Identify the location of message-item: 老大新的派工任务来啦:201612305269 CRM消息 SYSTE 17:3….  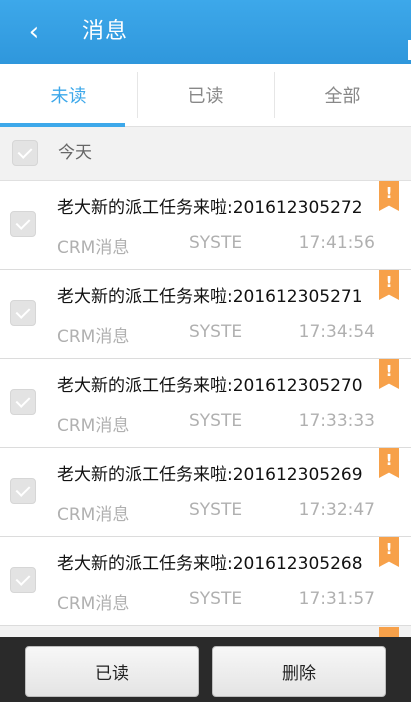
(205, 492).